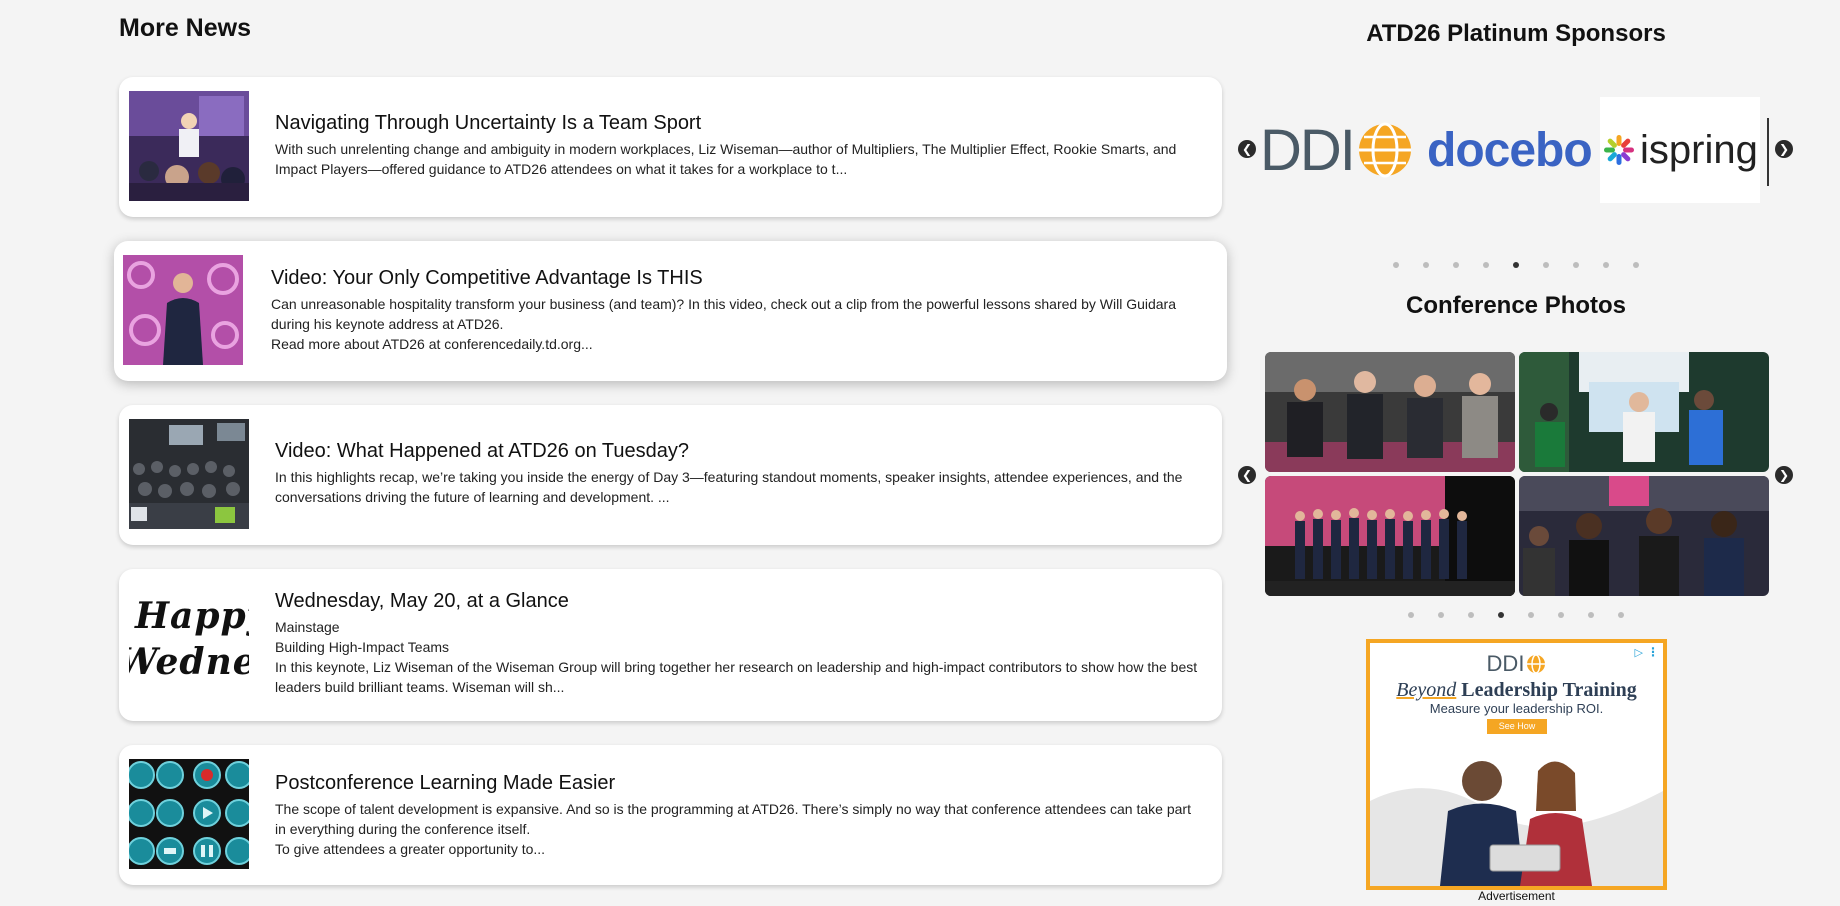 The image size is (1840, 906). What do you see at coordinates (1644, 412) in the screenshot?
I see `conference-photo-booth` at bounding box center [1644, 412].